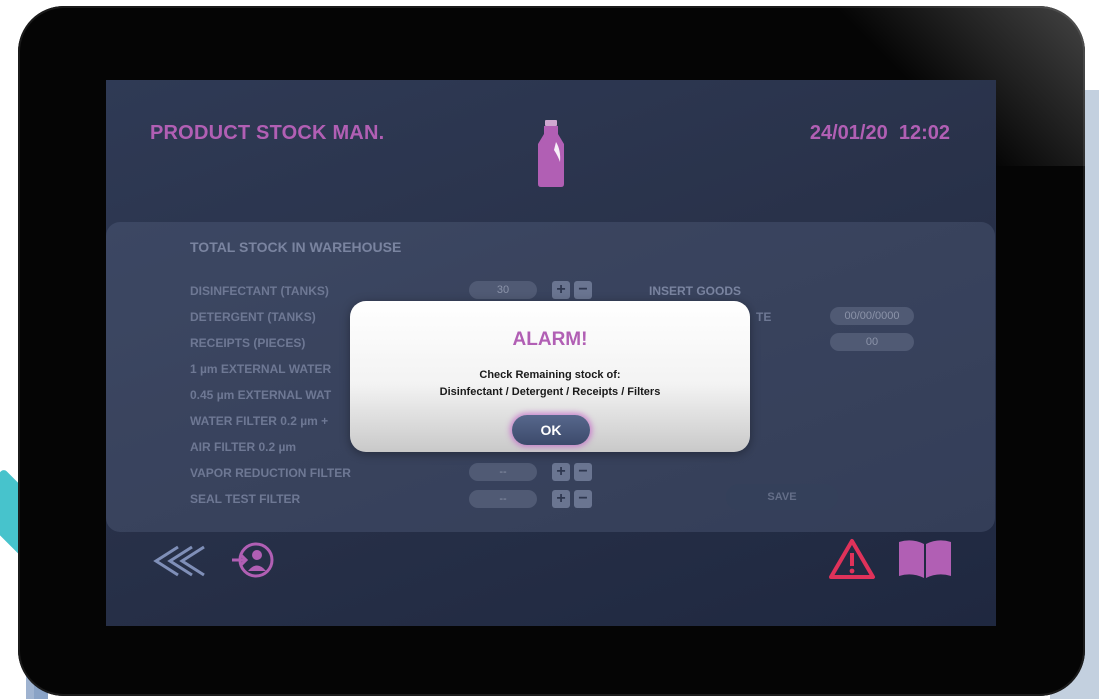 The width and height of the screenshot is (1099, 699). I want to click on insert-quantity-field: 00, so click(872, 342).